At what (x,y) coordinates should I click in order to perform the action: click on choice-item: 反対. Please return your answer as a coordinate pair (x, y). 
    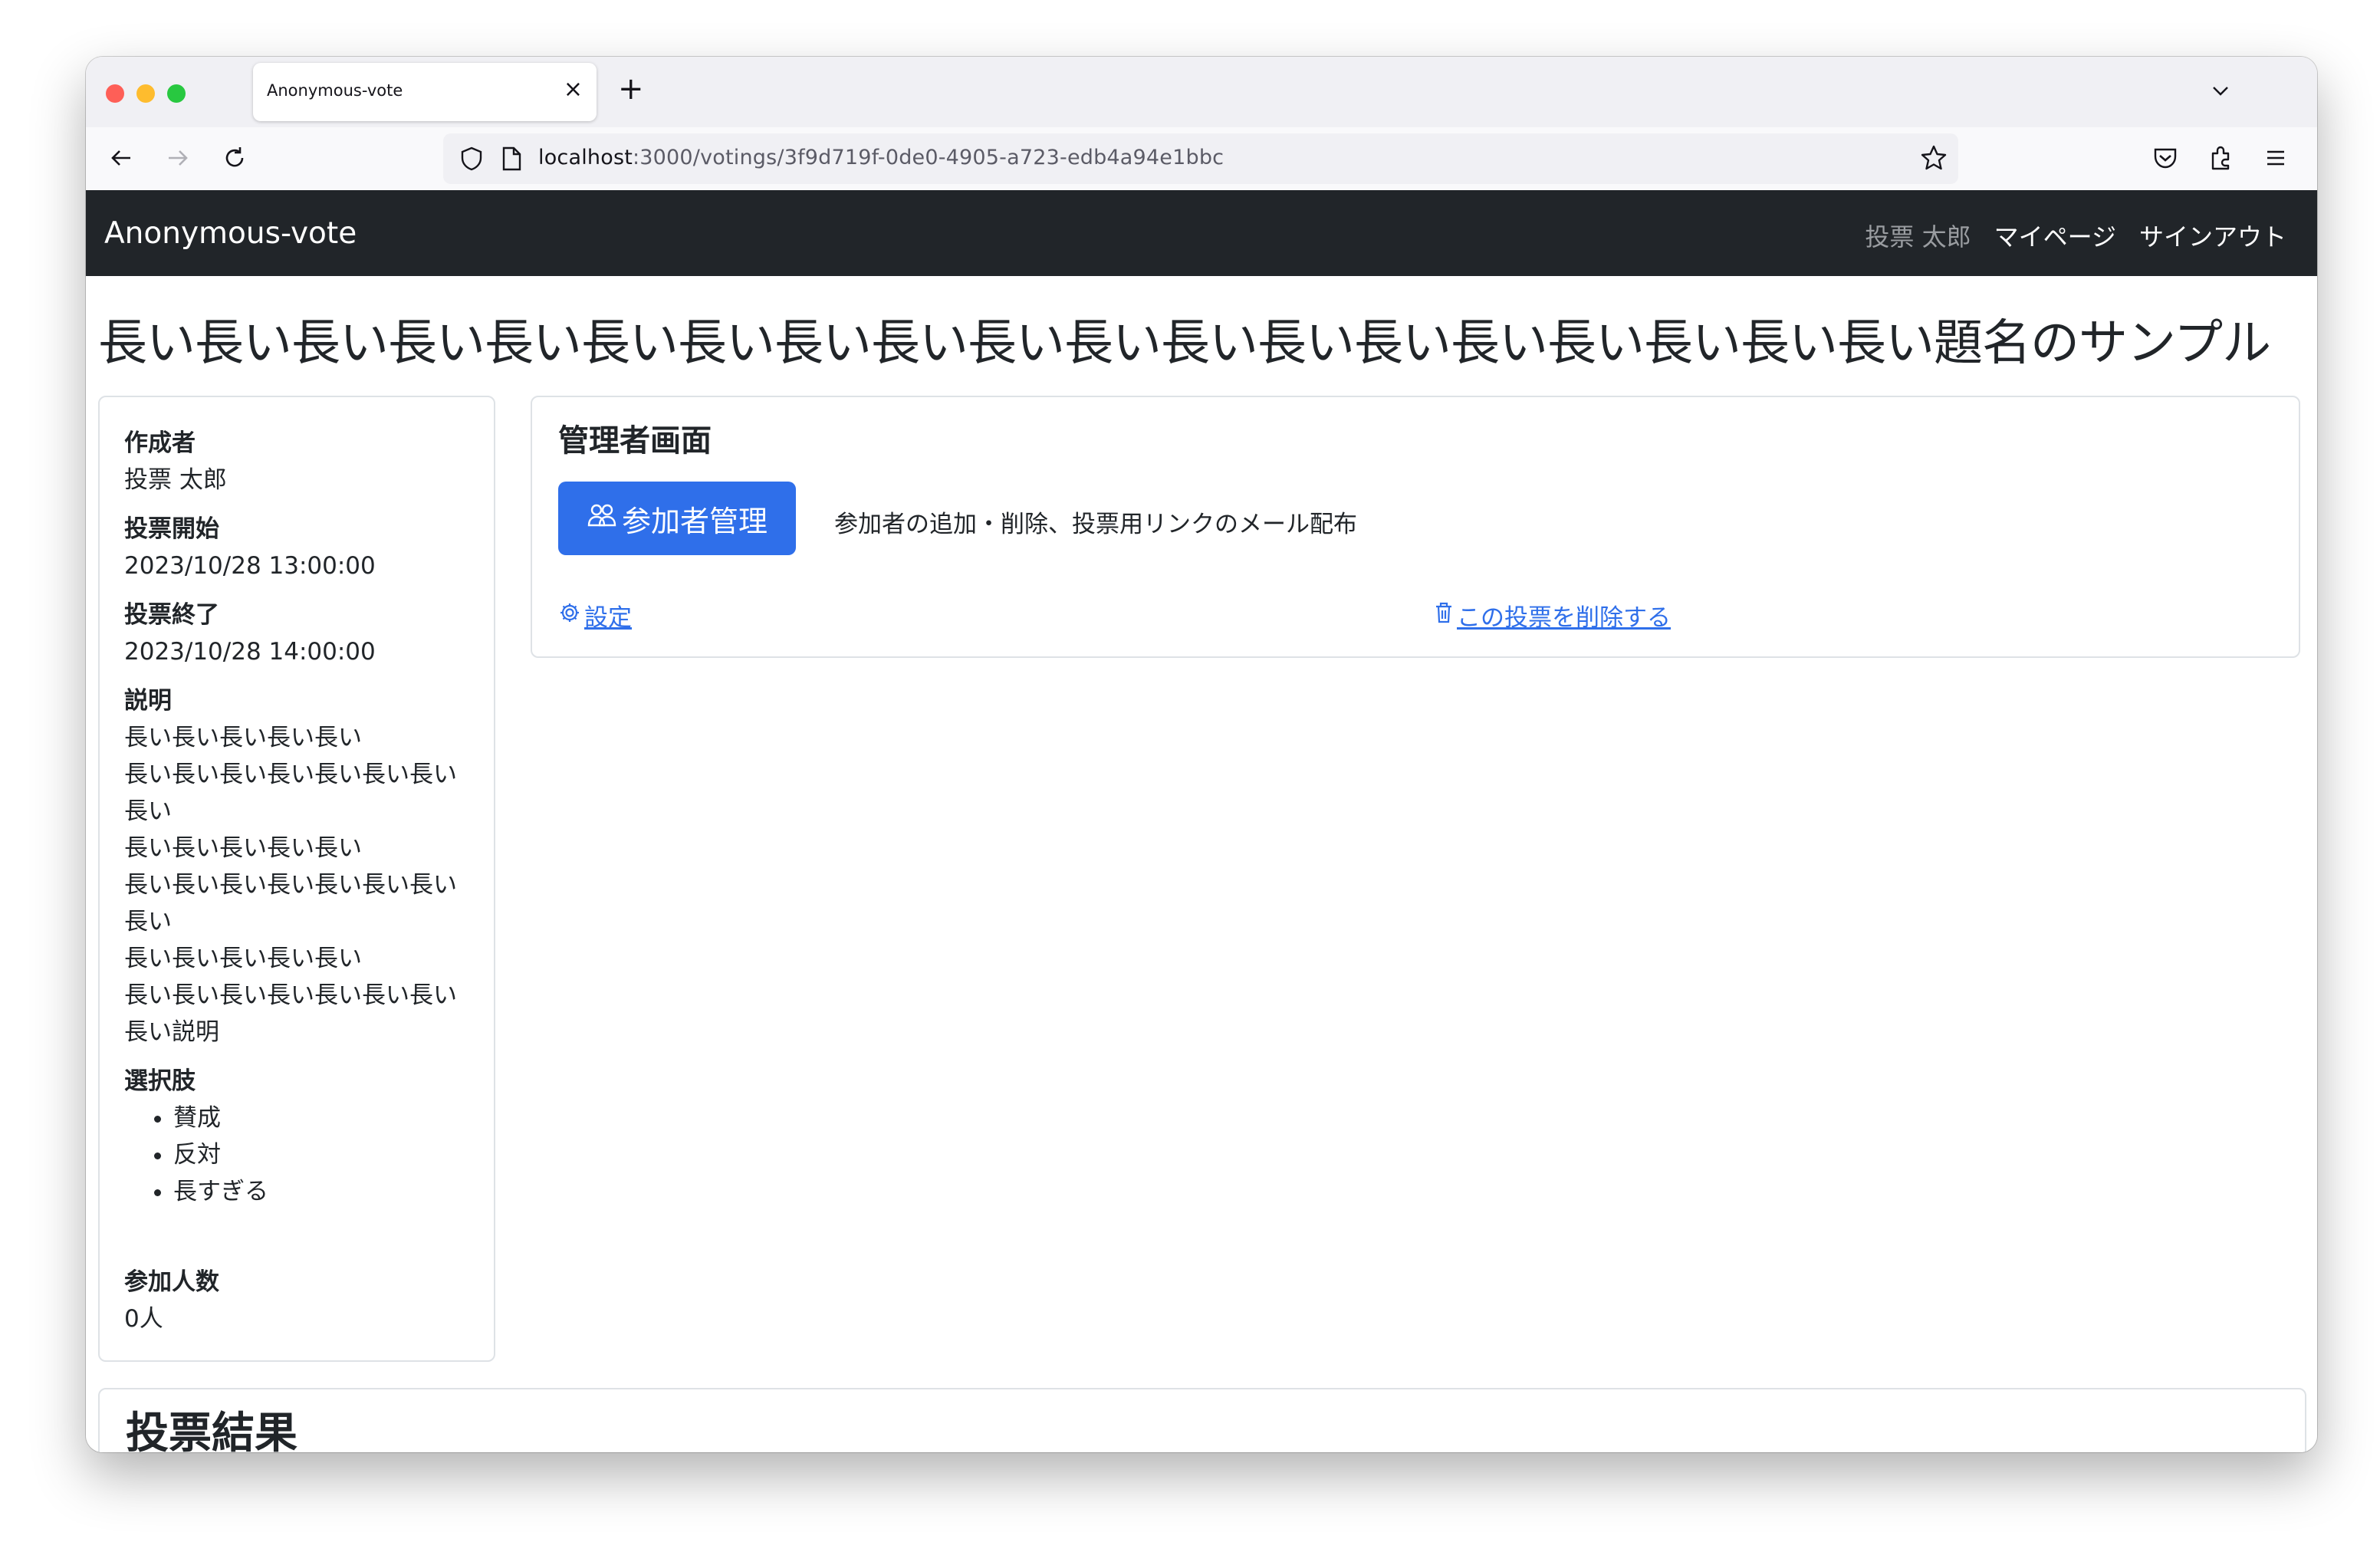
    Looking at the image, I should click on (321, 1154).